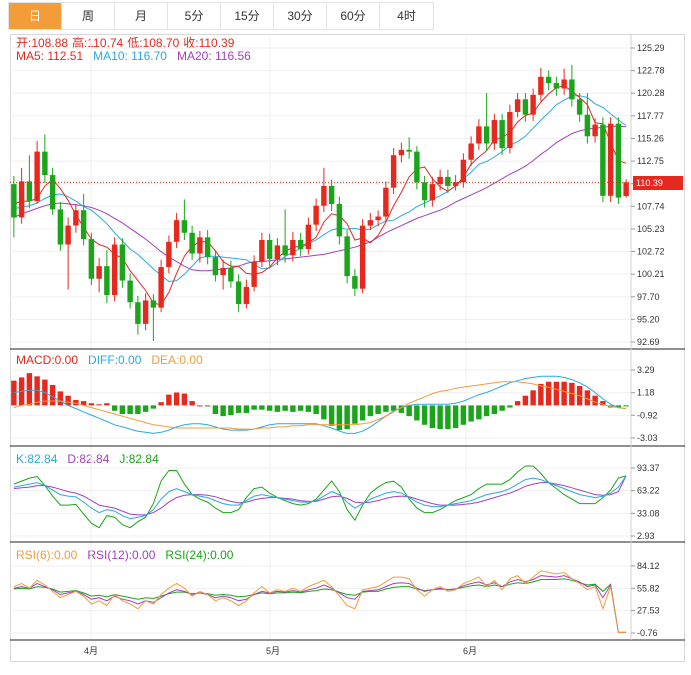  I want to click on price-tick-label: 105.23, so click(651, 229).